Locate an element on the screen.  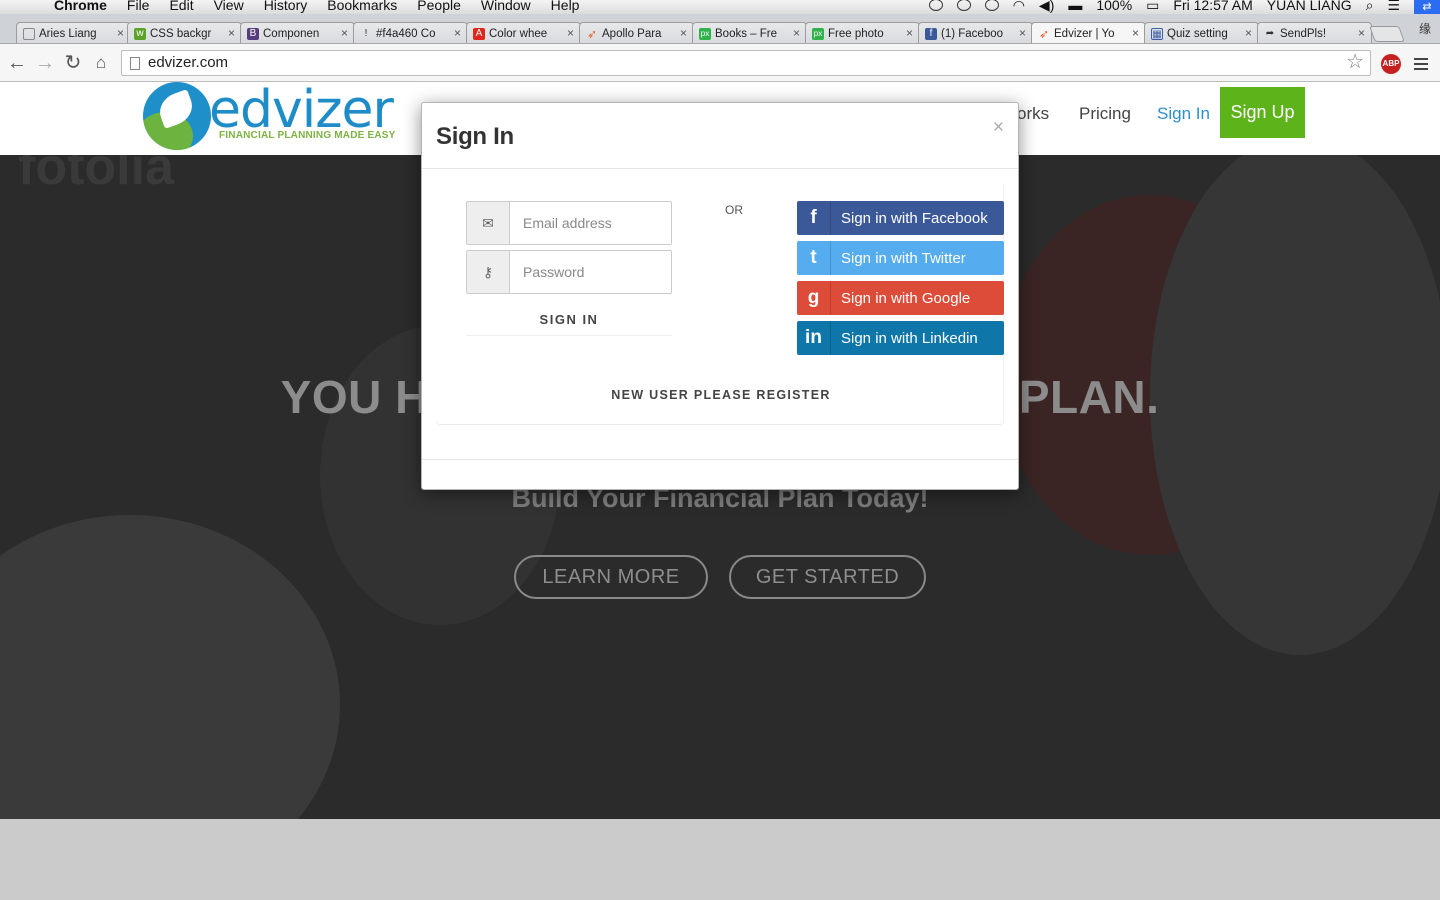
linkedin-icon: in is located at coordinates (814, 338).